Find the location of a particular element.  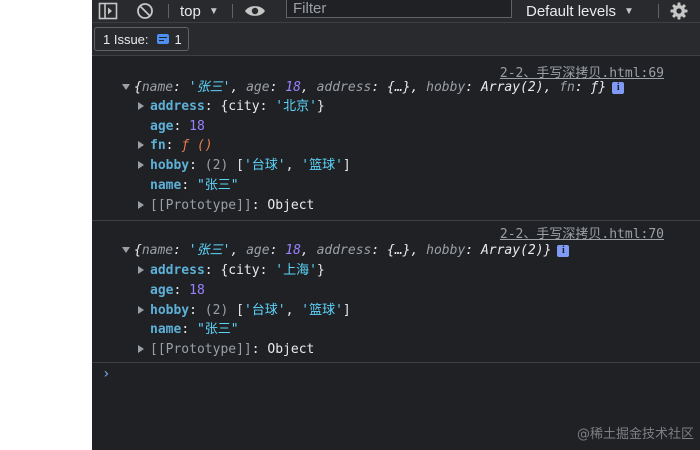

console-toolbar: top ▼ Filter Default levels ▼ is located at coordinates (396, 11).